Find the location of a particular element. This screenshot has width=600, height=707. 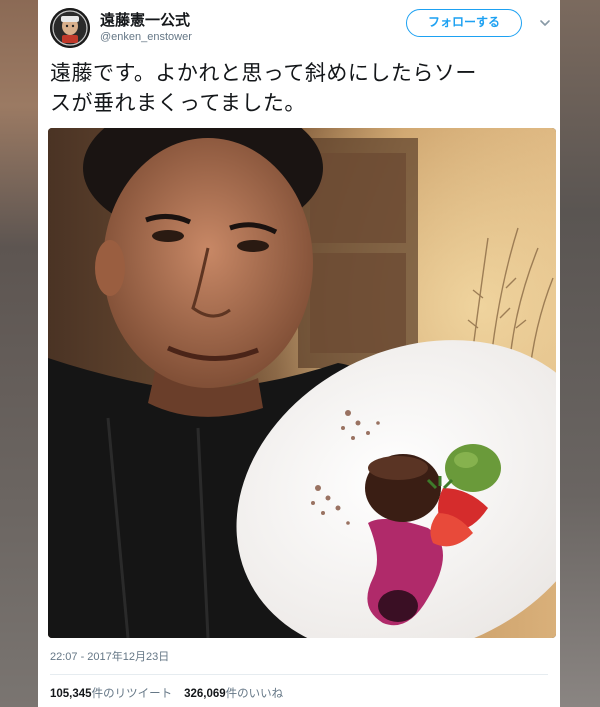

chevron-down-icon is located at coordinates (545, 23).